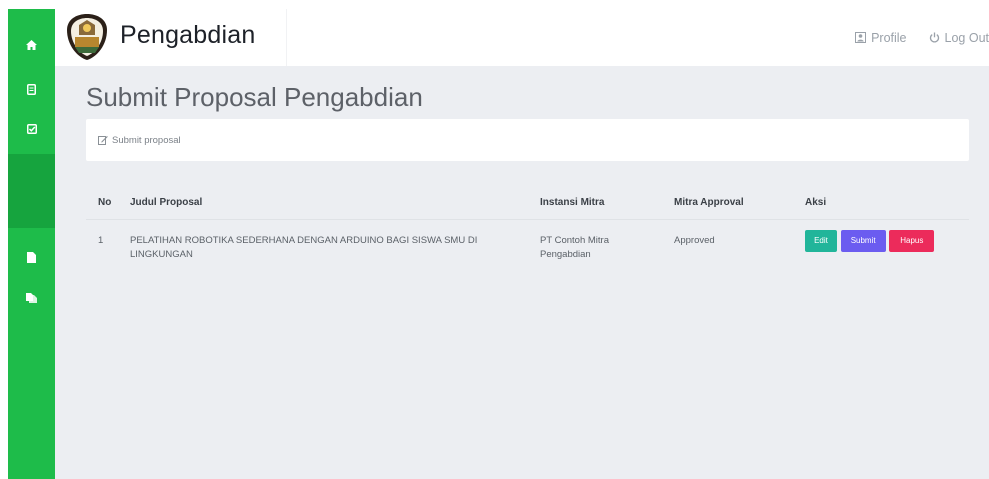 This screenshot has width=989, height=479. Describe the element at coordinates (966, 37) in the screenshot. I see `logout-label: Log Out` at that location.